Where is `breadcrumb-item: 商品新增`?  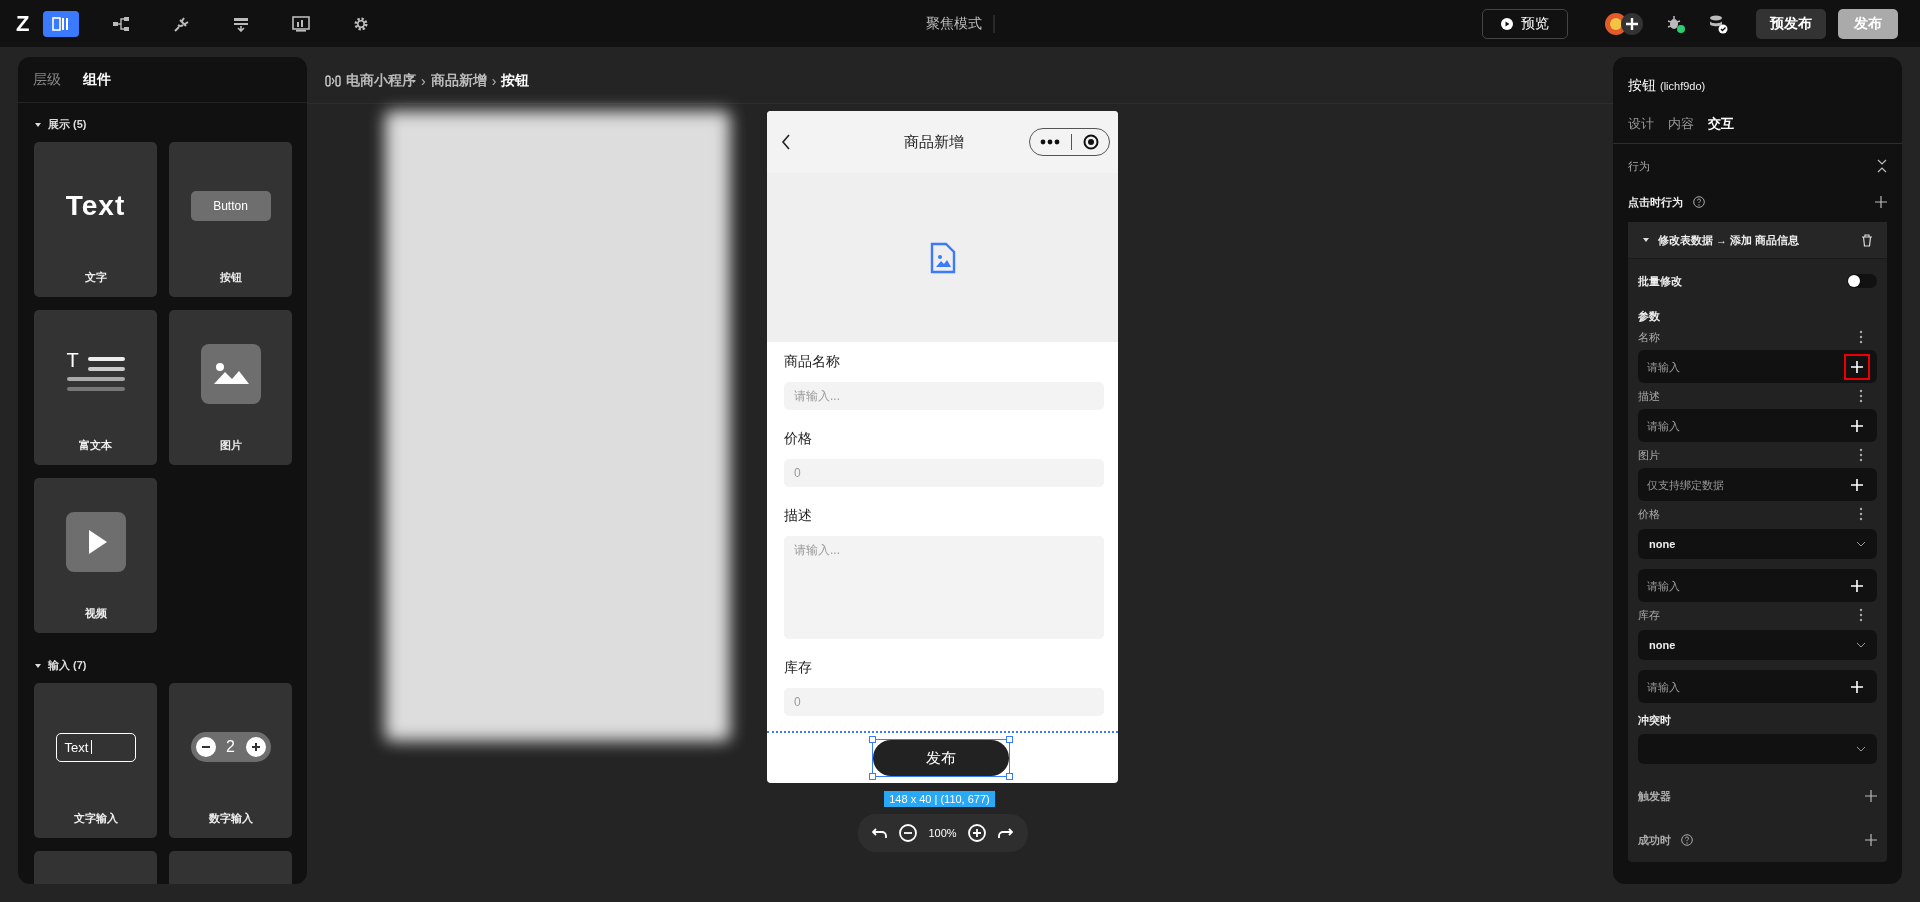 breadcrumb-item: 商品新增 is located at coordinates (458, 81).